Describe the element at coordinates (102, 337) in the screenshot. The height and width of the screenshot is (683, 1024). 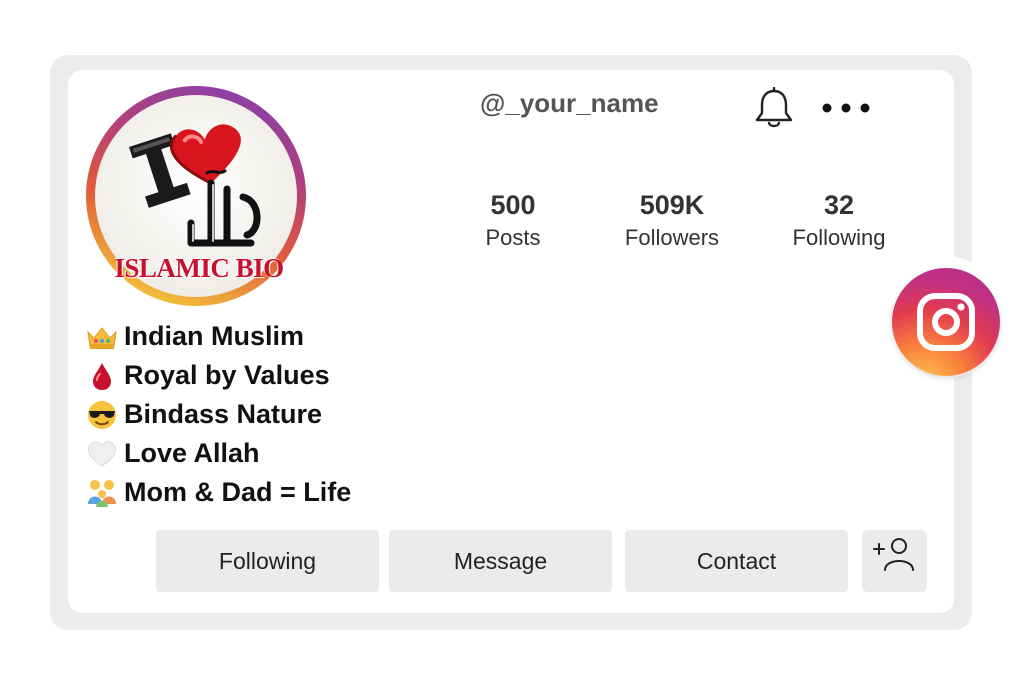
I see `crown-icon` at that location.